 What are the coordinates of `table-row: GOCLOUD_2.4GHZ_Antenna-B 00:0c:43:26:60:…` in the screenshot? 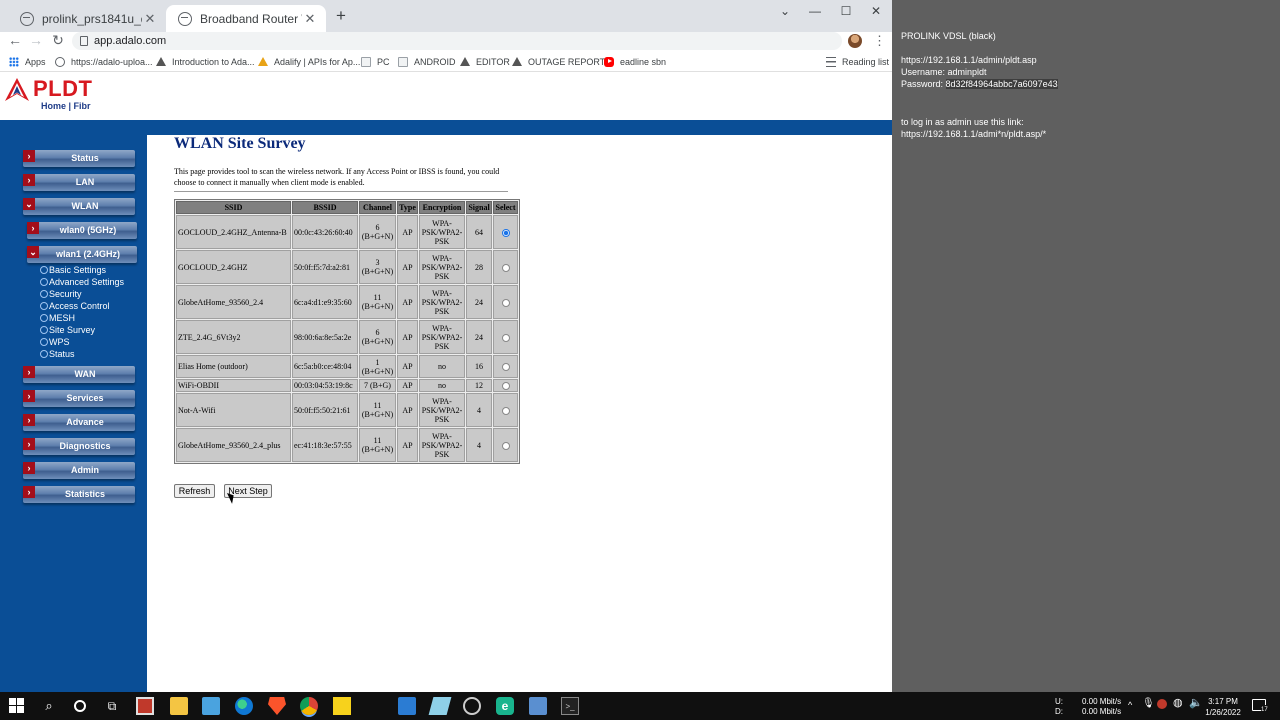 It's located at (347, 232).